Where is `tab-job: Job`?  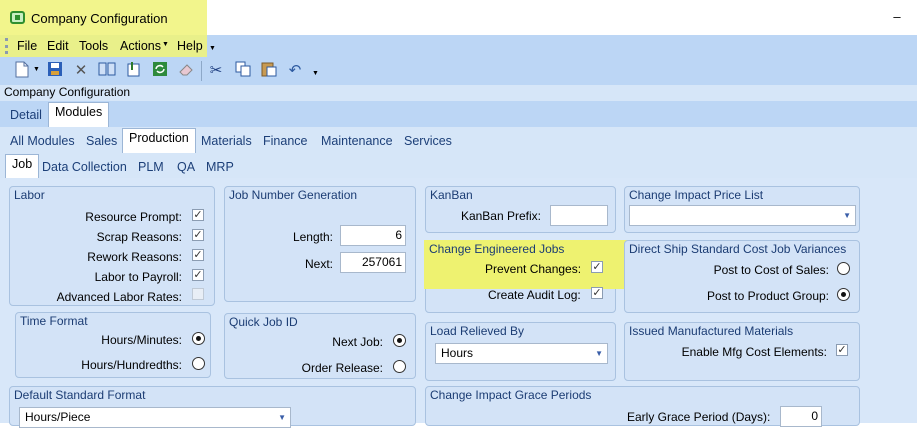
tab-job: Job is located at coordinates (22, 166).